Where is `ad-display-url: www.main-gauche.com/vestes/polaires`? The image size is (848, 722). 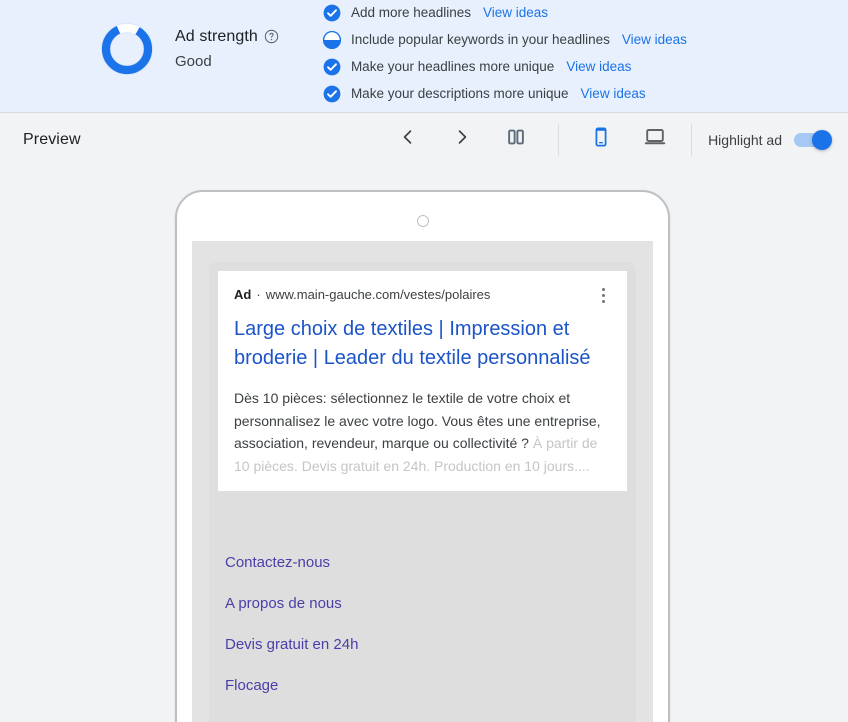
ad-display-url: www.main-gauche.com/vestes/polaires is located at coordinates (378, 294).